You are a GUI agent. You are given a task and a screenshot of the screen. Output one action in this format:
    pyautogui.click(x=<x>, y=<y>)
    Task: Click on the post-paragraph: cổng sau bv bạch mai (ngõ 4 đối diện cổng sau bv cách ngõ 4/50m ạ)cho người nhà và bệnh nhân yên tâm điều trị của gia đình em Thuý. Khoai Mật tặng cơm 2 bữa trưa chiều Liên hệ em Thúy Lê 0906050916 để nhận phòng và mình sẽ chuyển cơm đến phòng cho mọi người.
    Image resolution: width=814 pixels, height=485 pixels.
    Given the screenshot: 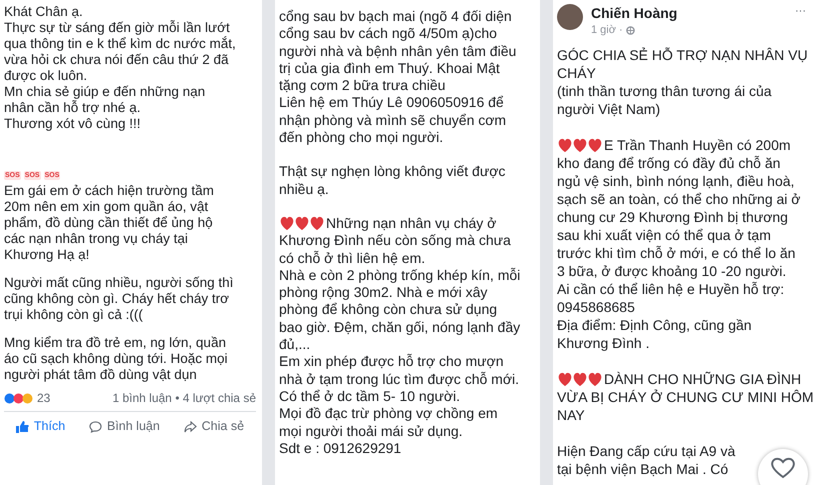 What is the action you would take?
    pyautogui.click(x=397, y=77)
    